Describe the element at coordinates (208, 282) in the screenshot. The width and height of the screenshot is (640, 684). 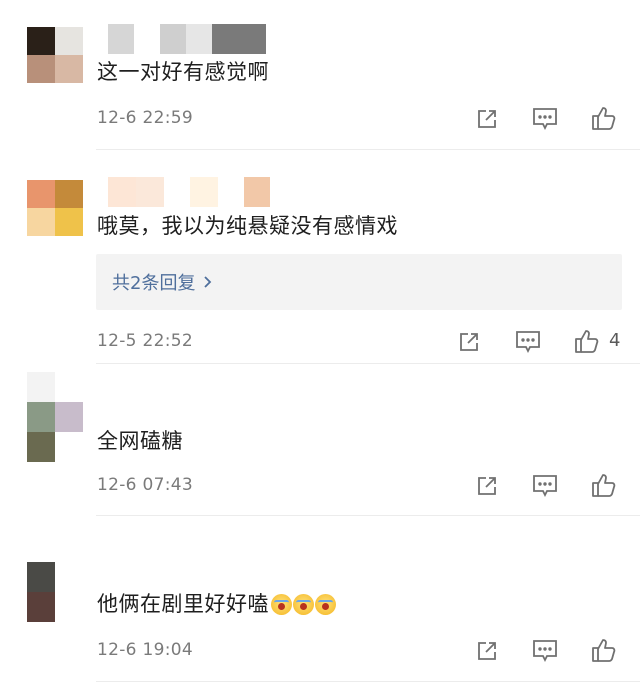
I see `chevron-right-icon` at that location.